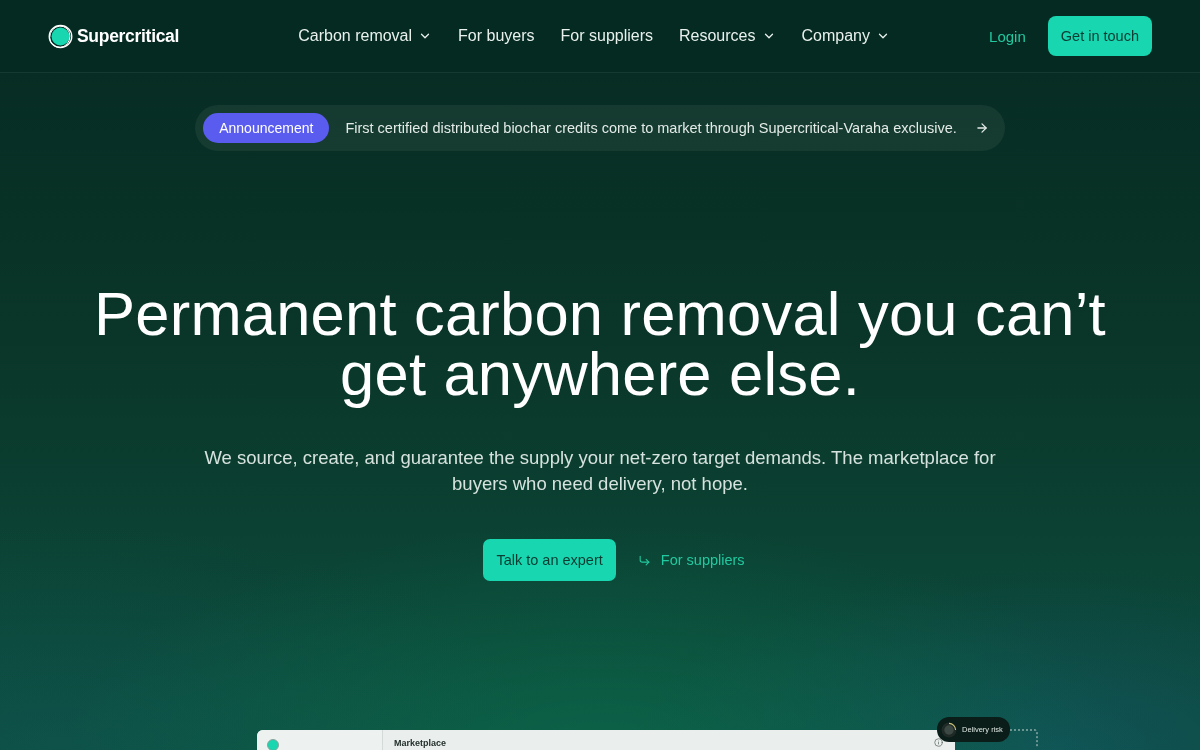 This screenshot has width=1200, height=750. Describe the element at coordinates (1007, 36) in the screenshot. I see `login-link: Login` at that location.